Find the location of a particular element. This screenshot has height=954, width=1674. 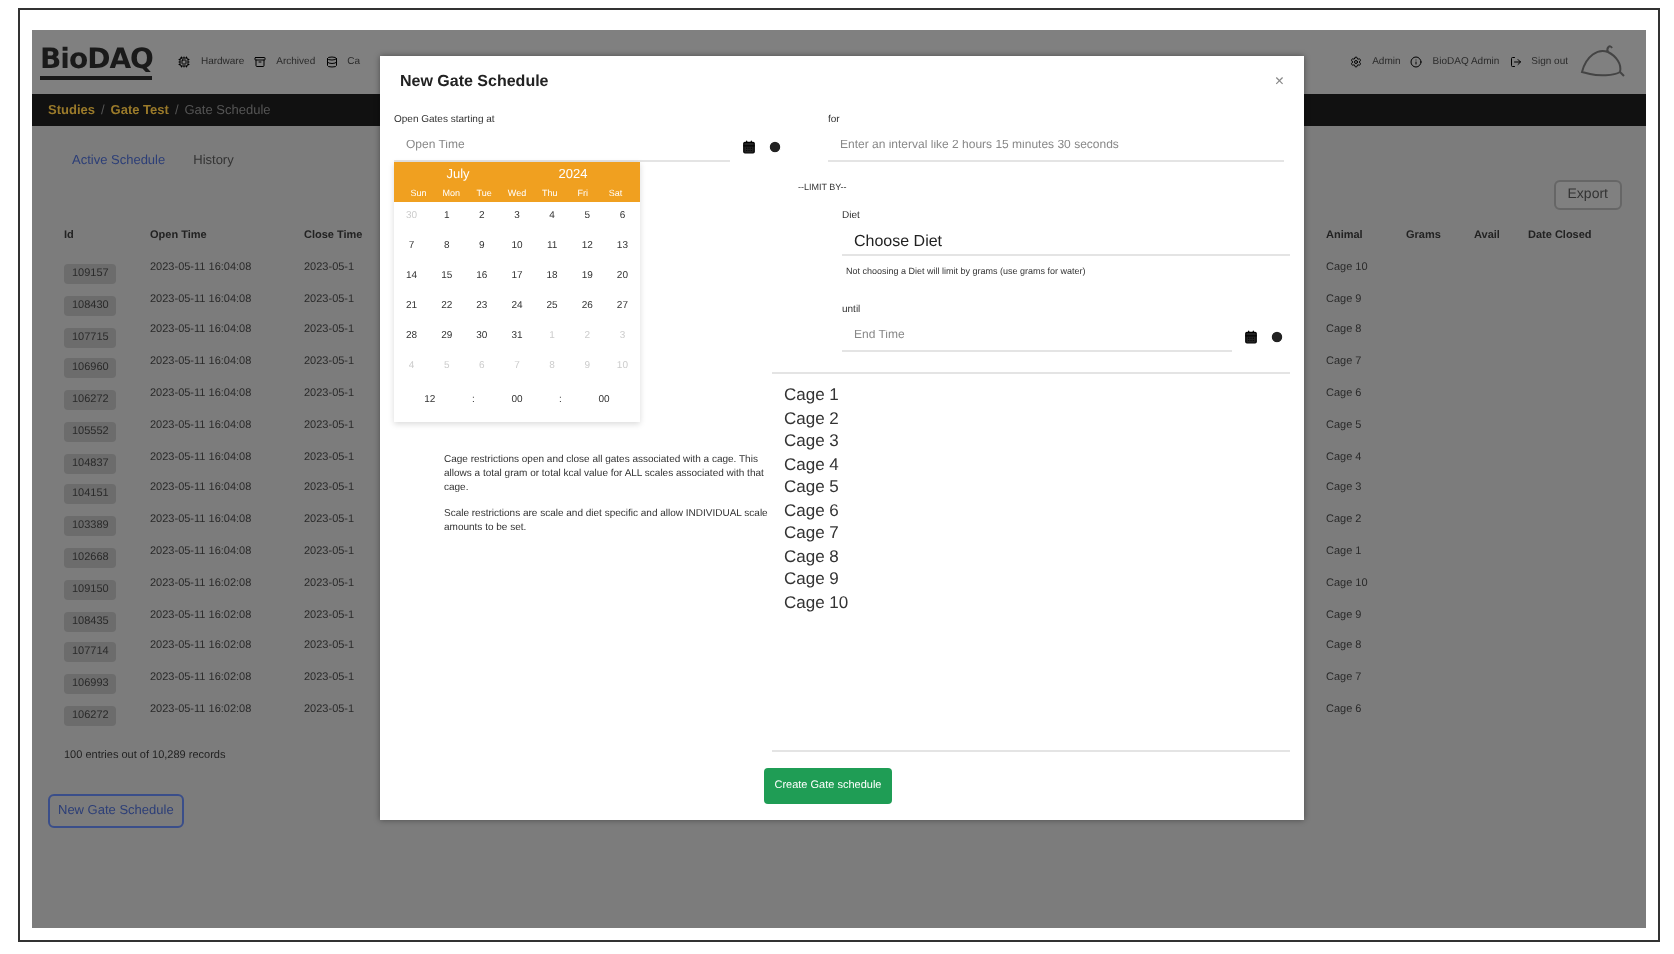

cage-option: Cage 10 is located at coordinates (816, 602).